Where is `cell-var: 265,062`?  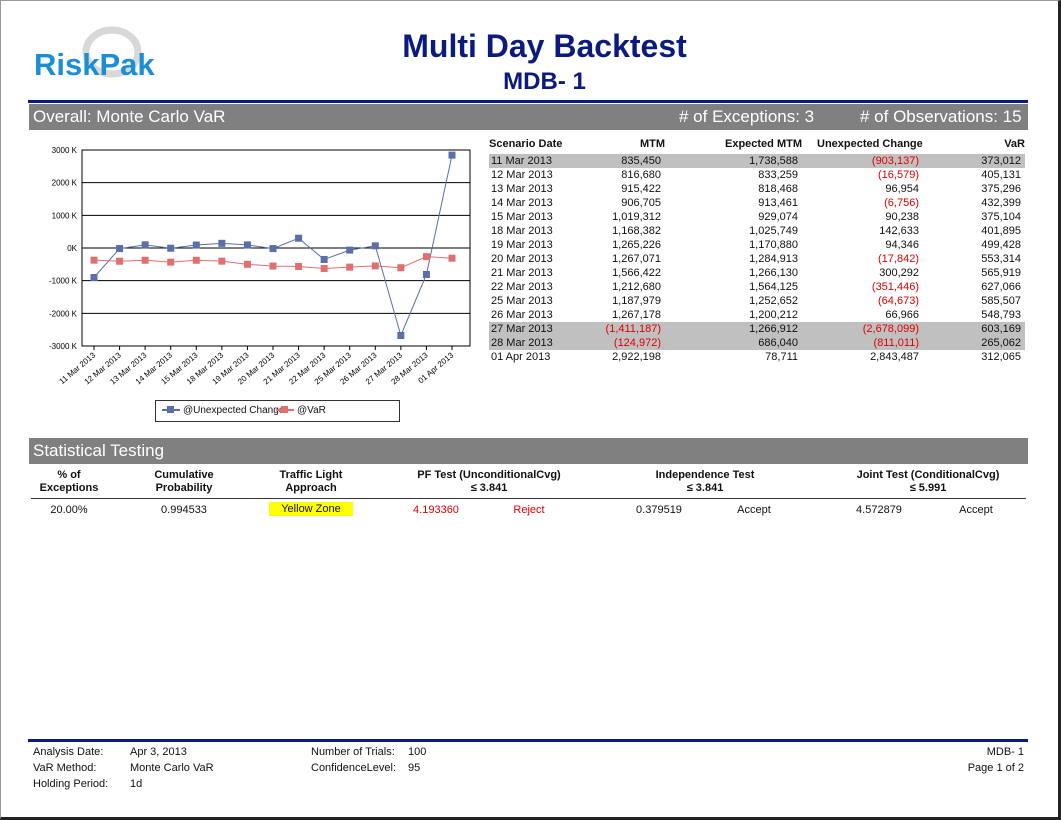
cell-var: 265,062 is located at coordinates (1001, 343).